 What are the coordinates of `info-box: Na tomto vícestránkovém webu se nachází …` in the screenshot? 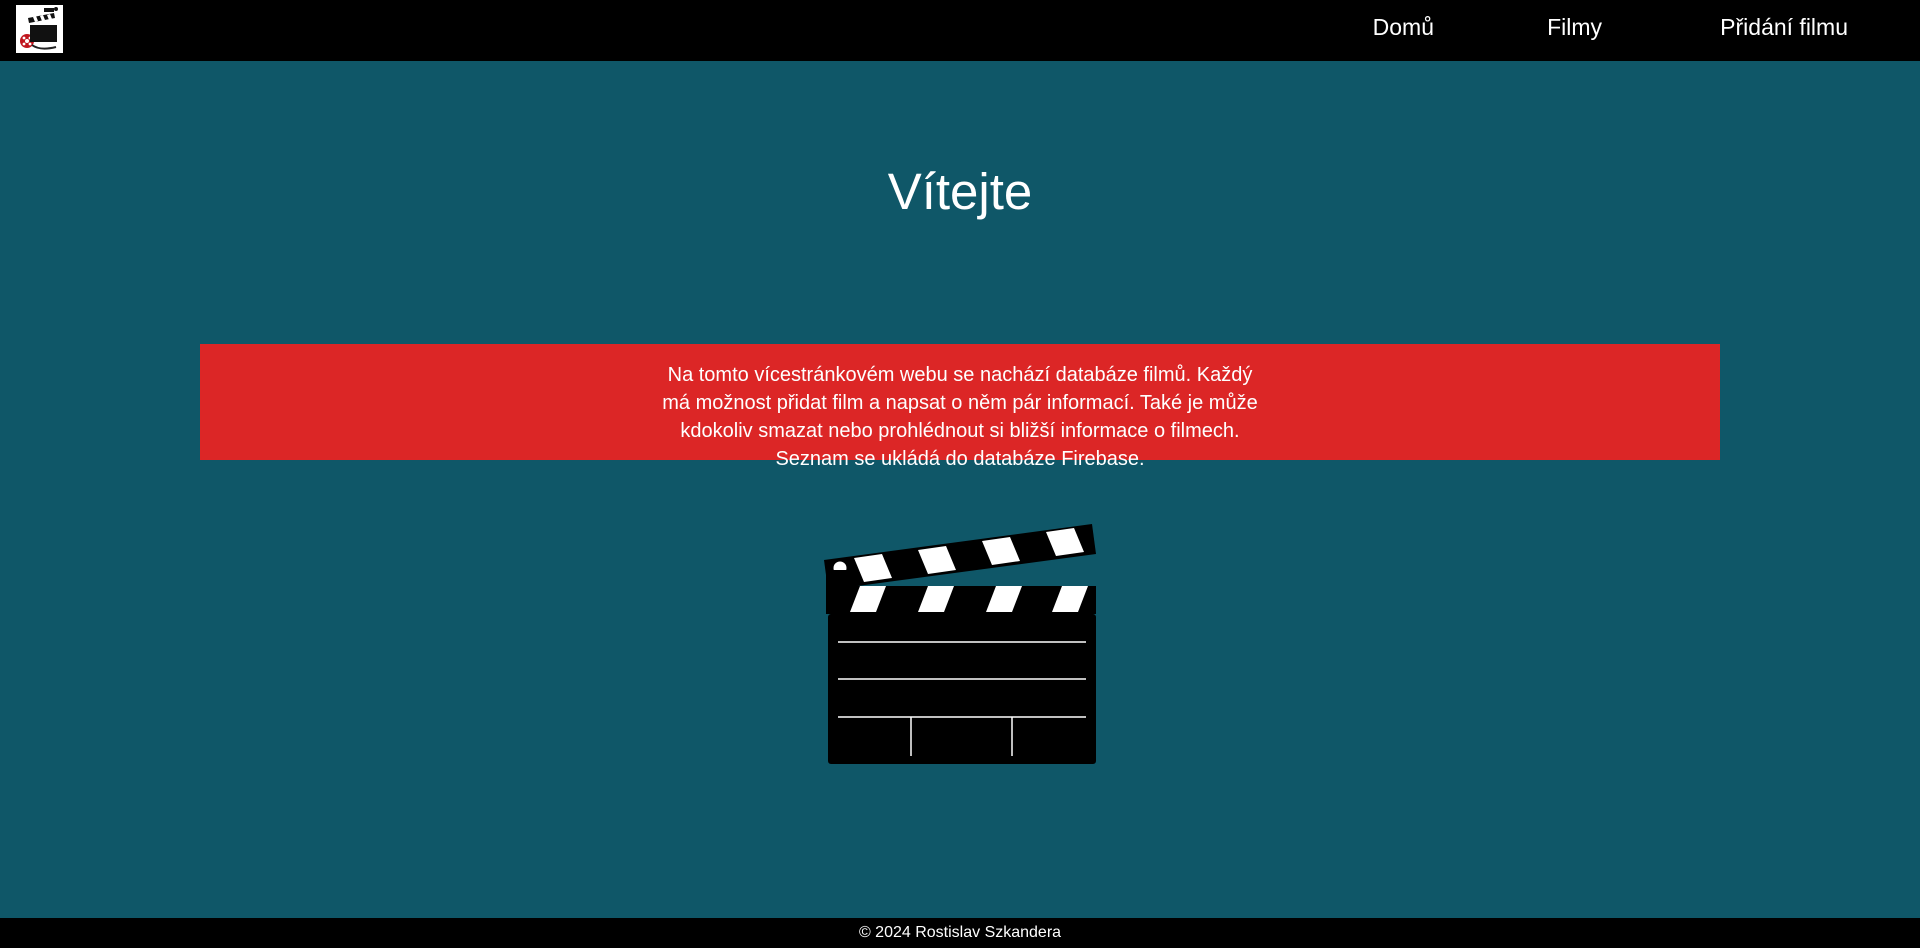 It's located at (960, 407).